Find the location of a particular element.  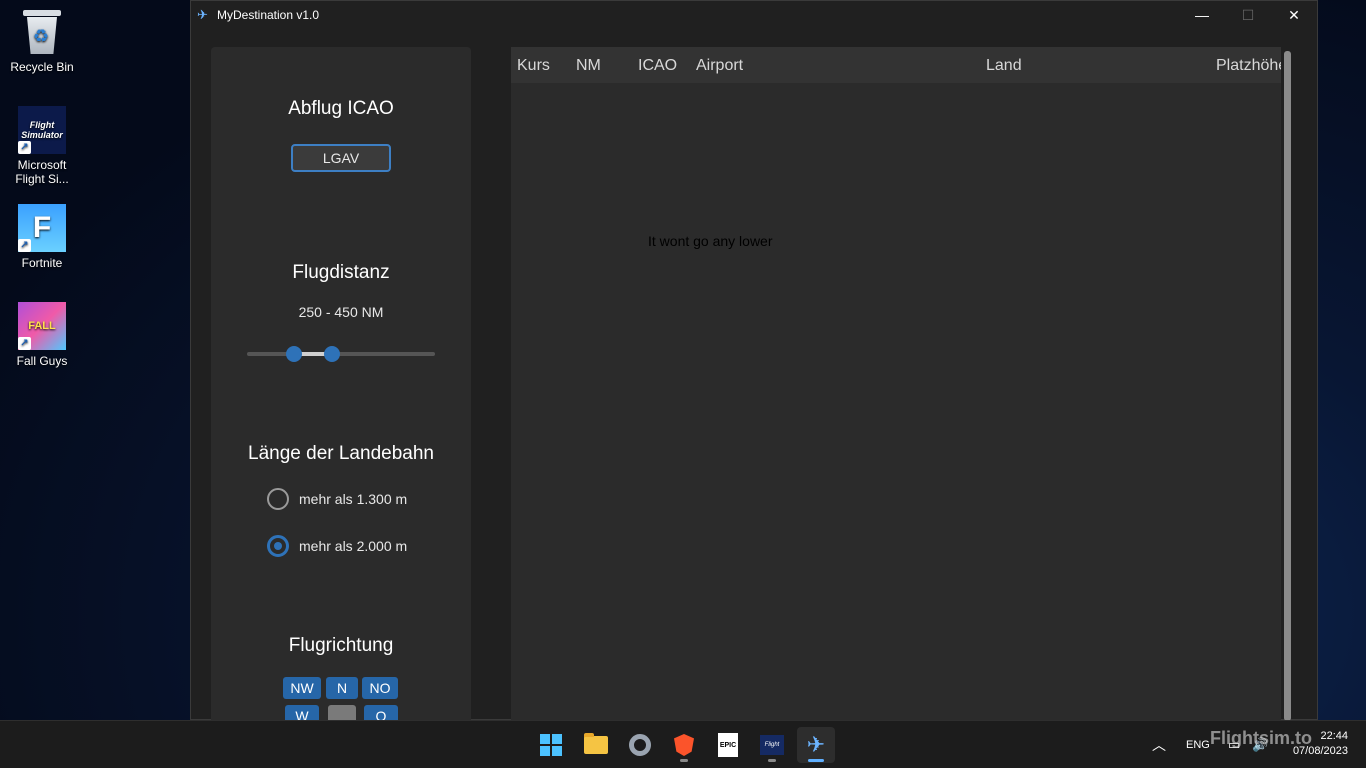

desktop-icon-fortnite: F ↗ Fortnite is located at coordinates (42, 237).